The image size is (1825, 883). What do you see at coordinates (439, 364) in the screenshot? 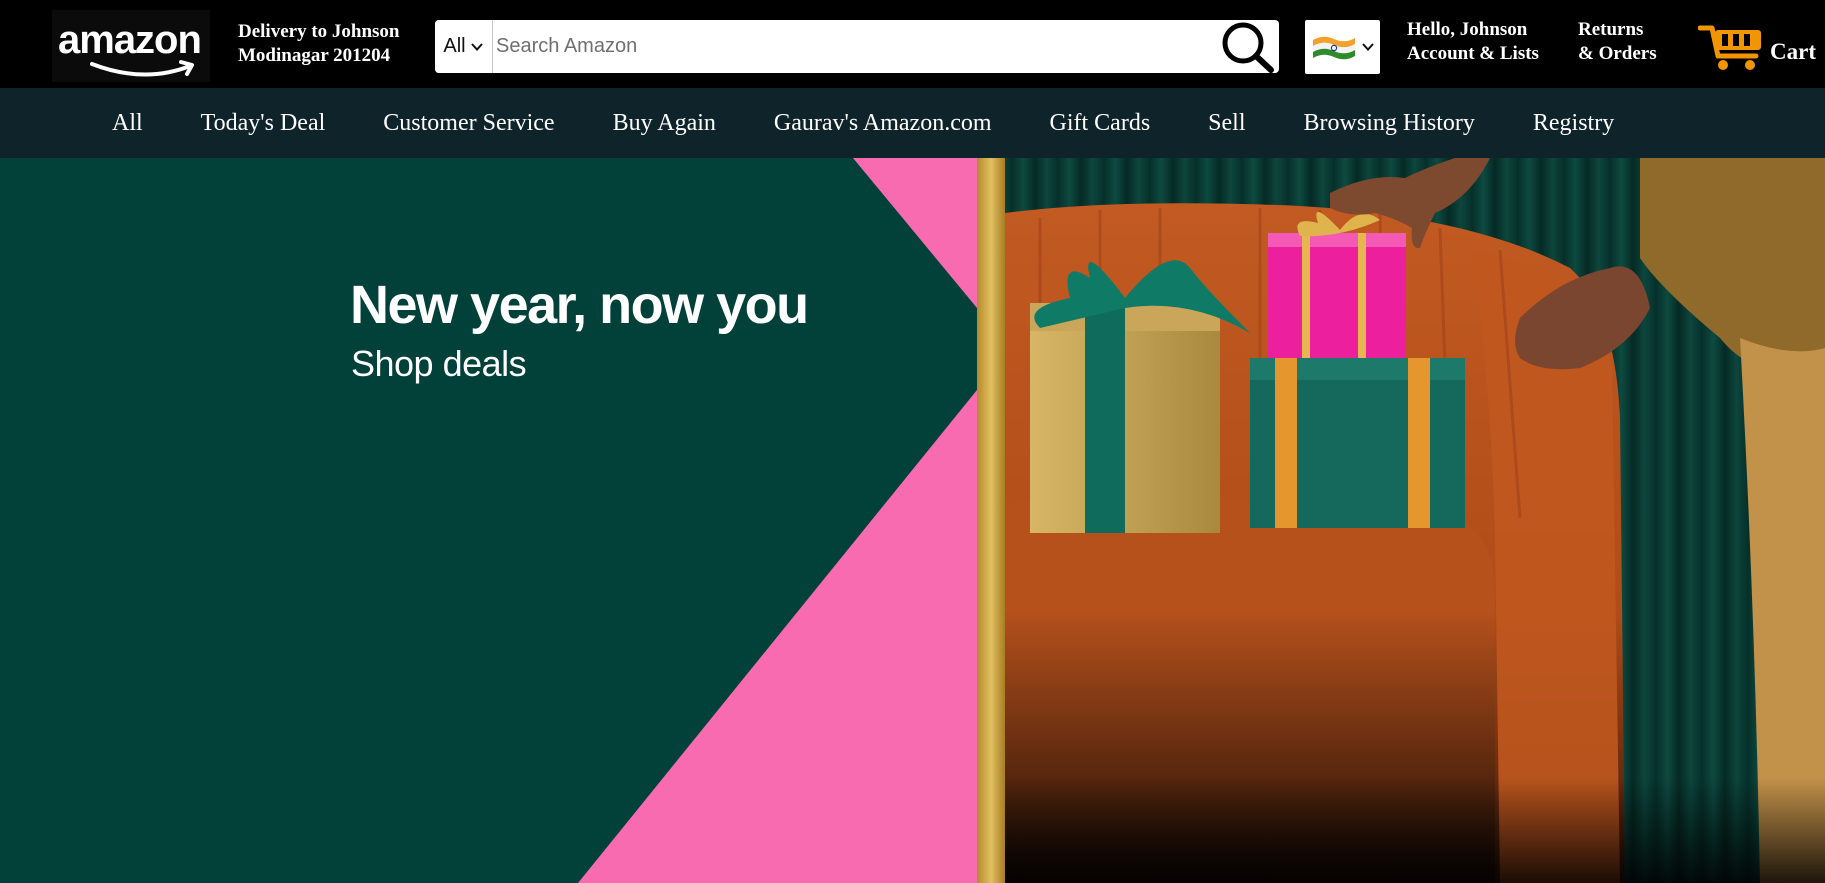
I see `hero-subtitle: Shop deals` at bounding box center [439, 364].